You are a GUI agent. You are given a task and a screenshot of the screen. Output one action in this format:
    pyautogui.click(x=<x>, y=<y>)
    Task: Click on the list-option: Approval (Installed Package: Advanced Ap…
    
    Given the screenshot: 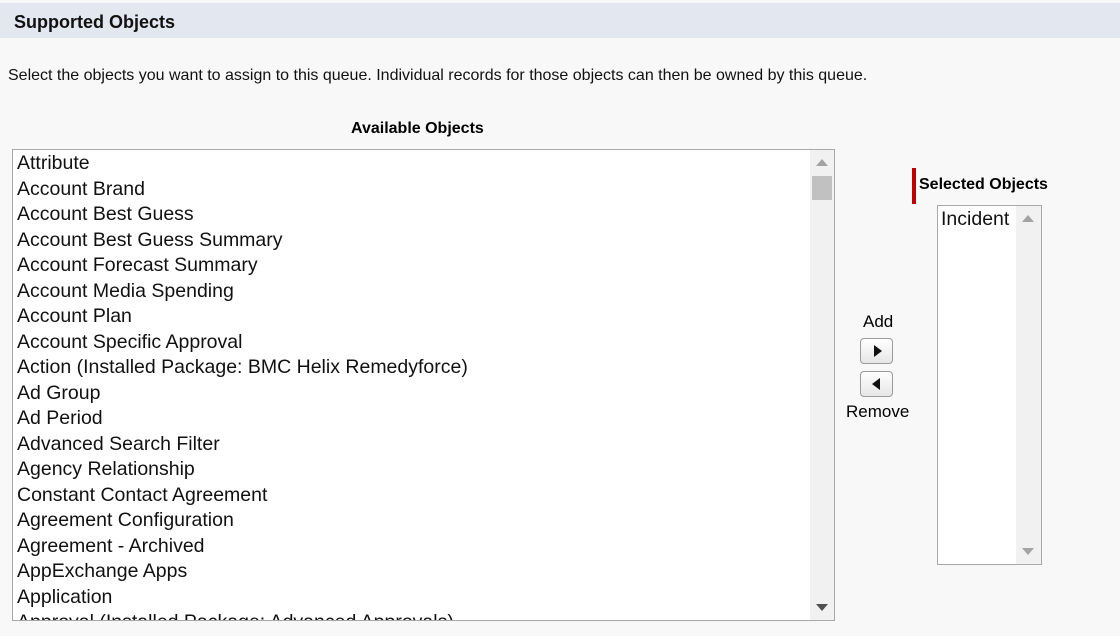 What is the action you would take?
    pyautogui.click(x=242, y=615)
    